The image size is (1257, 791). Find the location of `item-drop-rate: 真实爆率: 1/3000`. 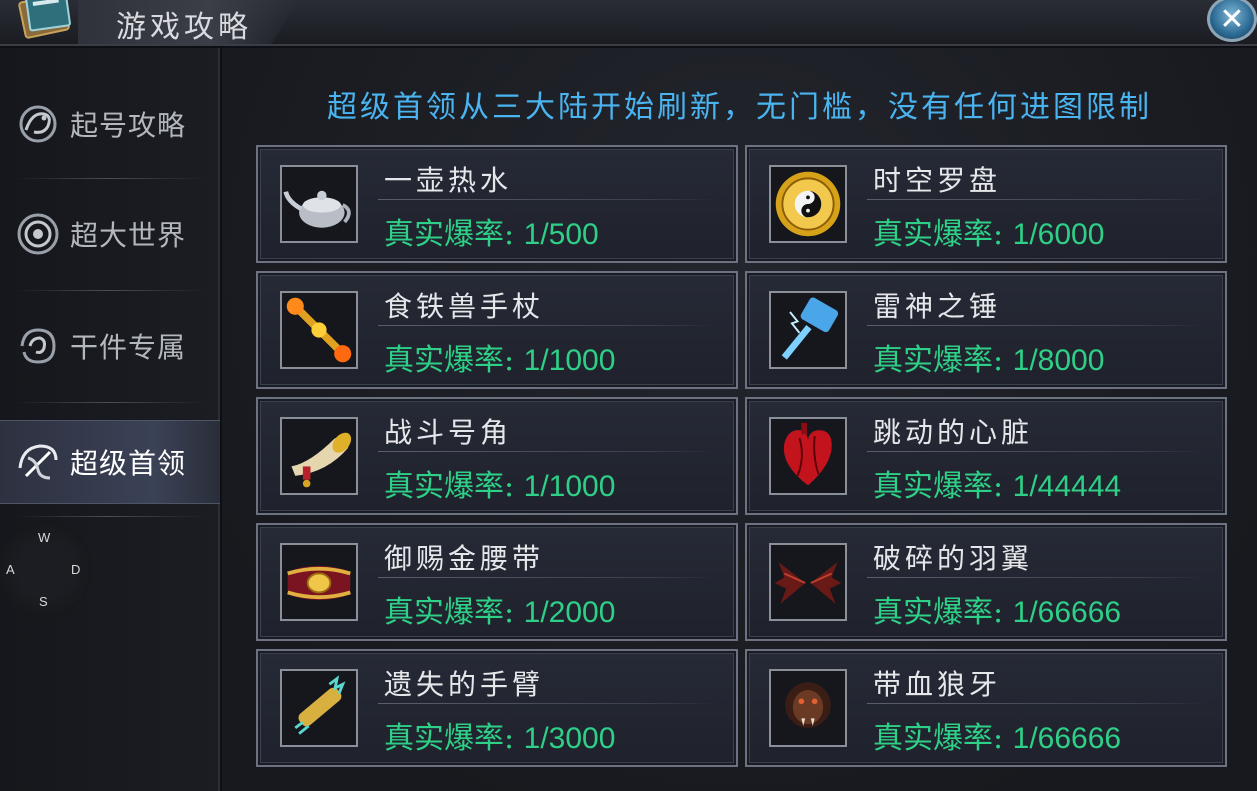

item-drop-rate: 真实爆率: 1/3000 is located at coordinates (499, 735).